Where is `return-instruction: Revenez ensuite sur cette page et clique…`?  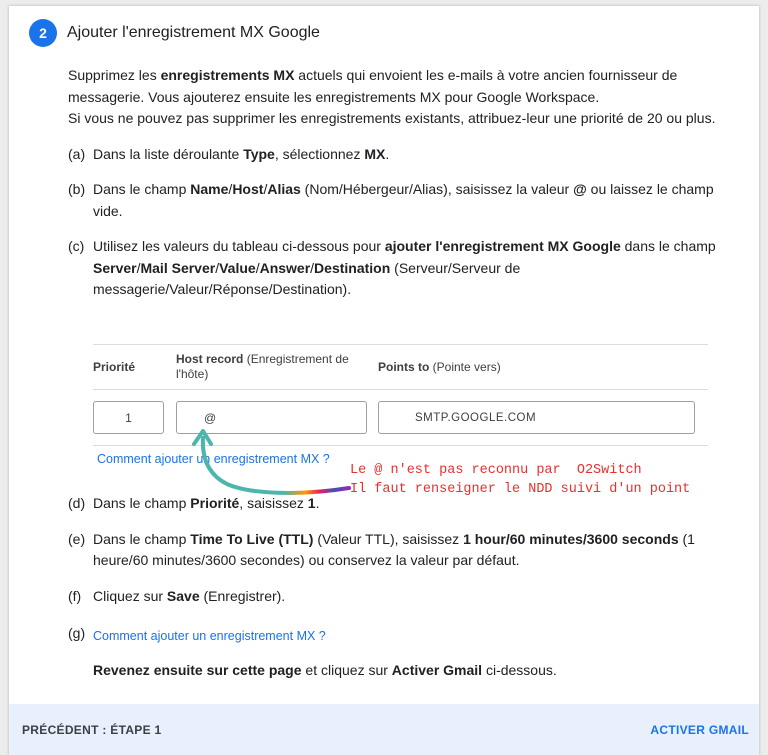 return-instruction: Revenez ensuite sur cette page et clique… is located at coordinates (325, 669).